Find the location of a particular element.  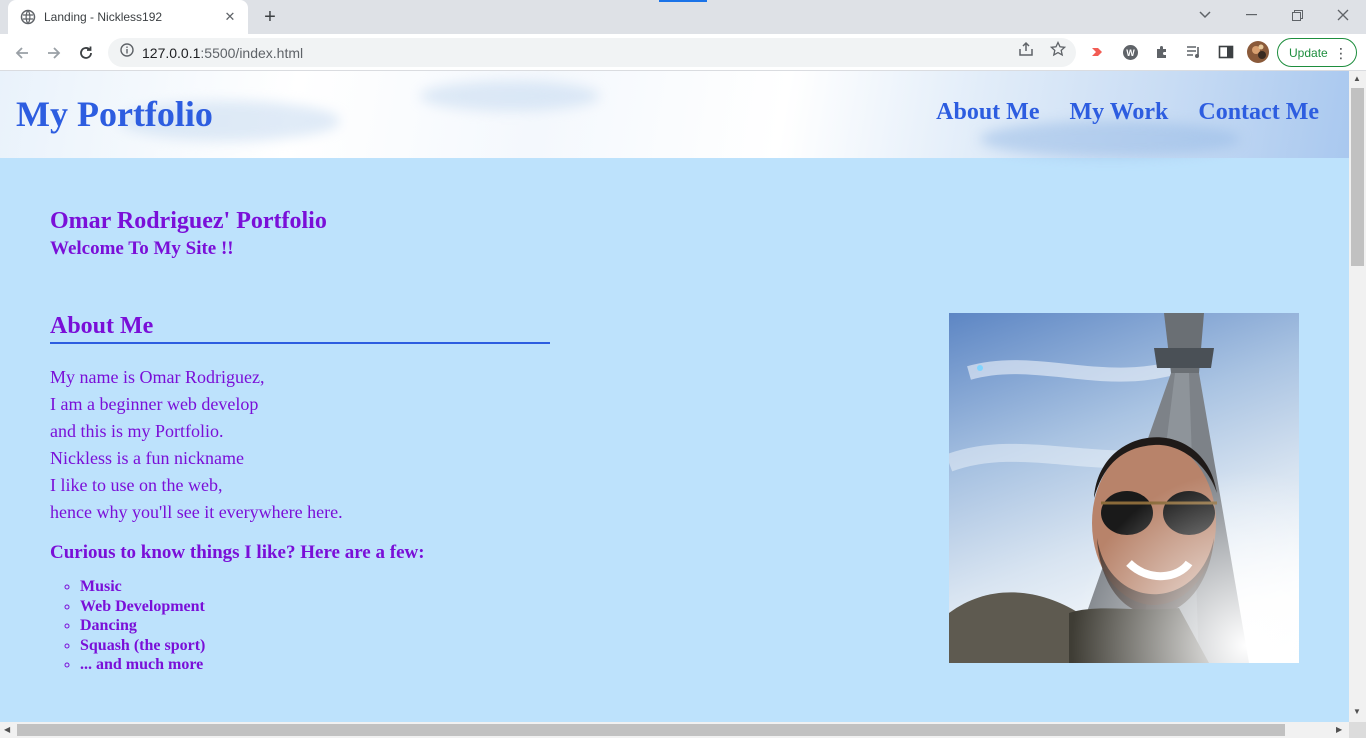

nav-contact-me: Contact Me is located at coordinates (1258, 112).